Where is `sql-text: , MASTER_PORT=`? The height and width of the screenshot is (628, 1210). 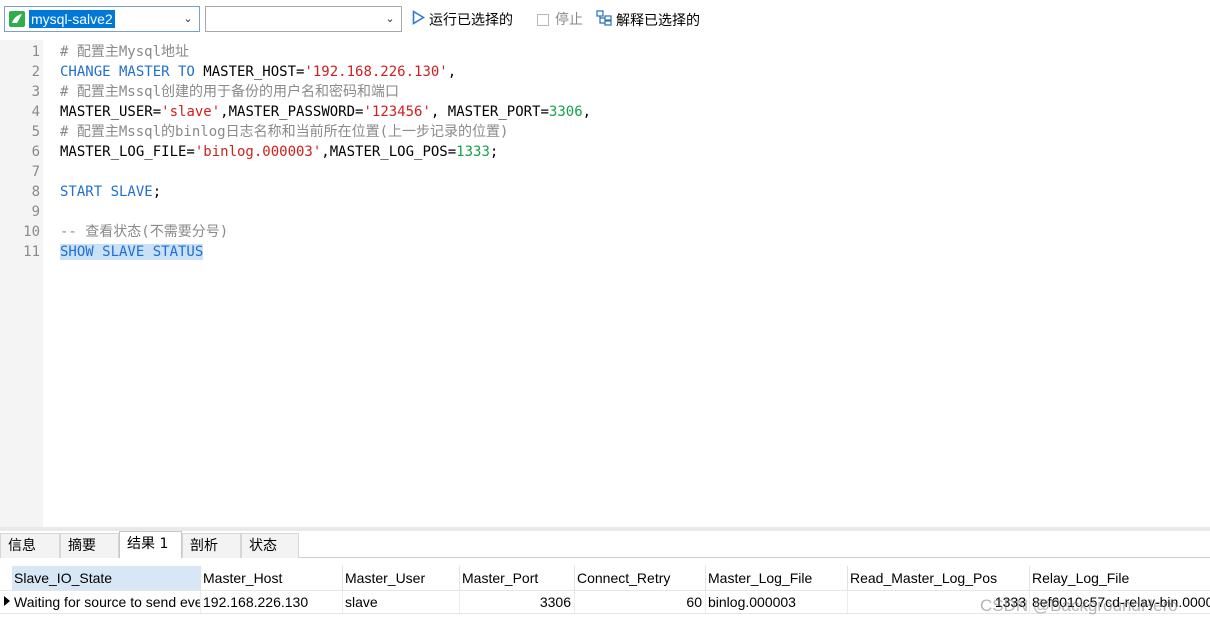
sql-text: , MASTER_PORT= is located at coordinates (489, 112).